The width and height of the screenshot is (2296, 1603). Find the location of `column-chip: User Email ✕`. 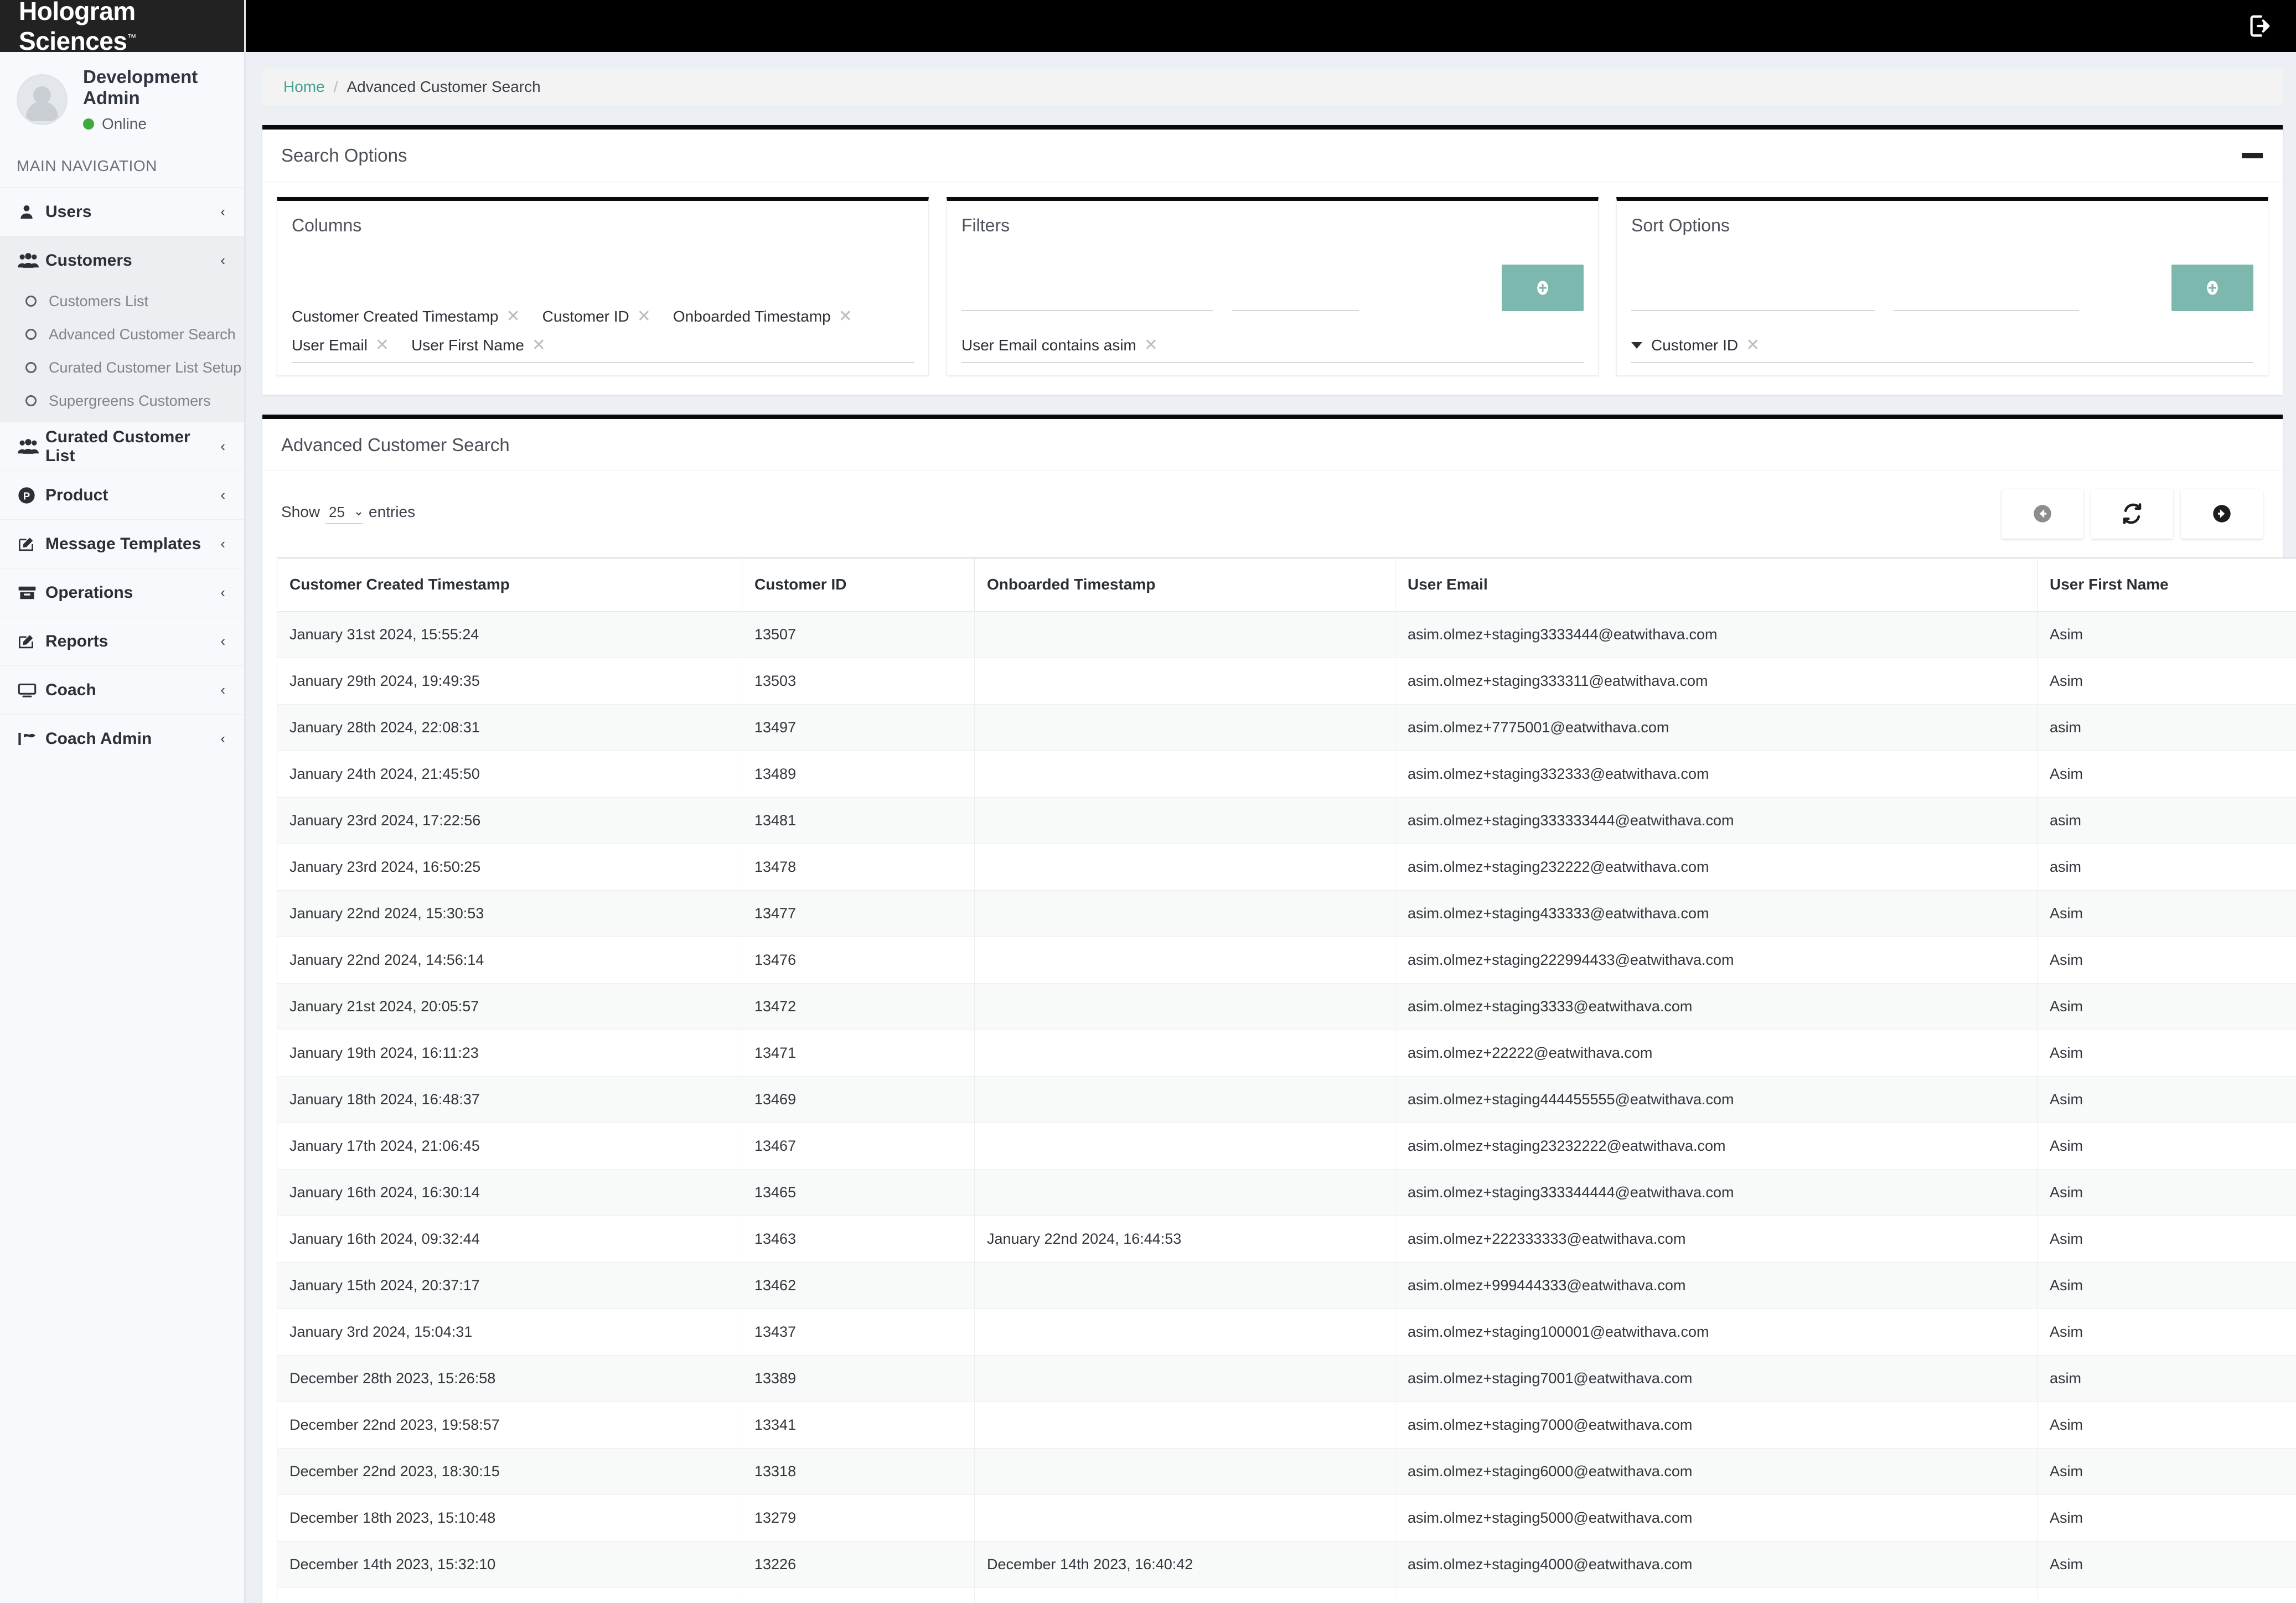

column-chip: User Email ✕ is located at coordinates (340, 345).